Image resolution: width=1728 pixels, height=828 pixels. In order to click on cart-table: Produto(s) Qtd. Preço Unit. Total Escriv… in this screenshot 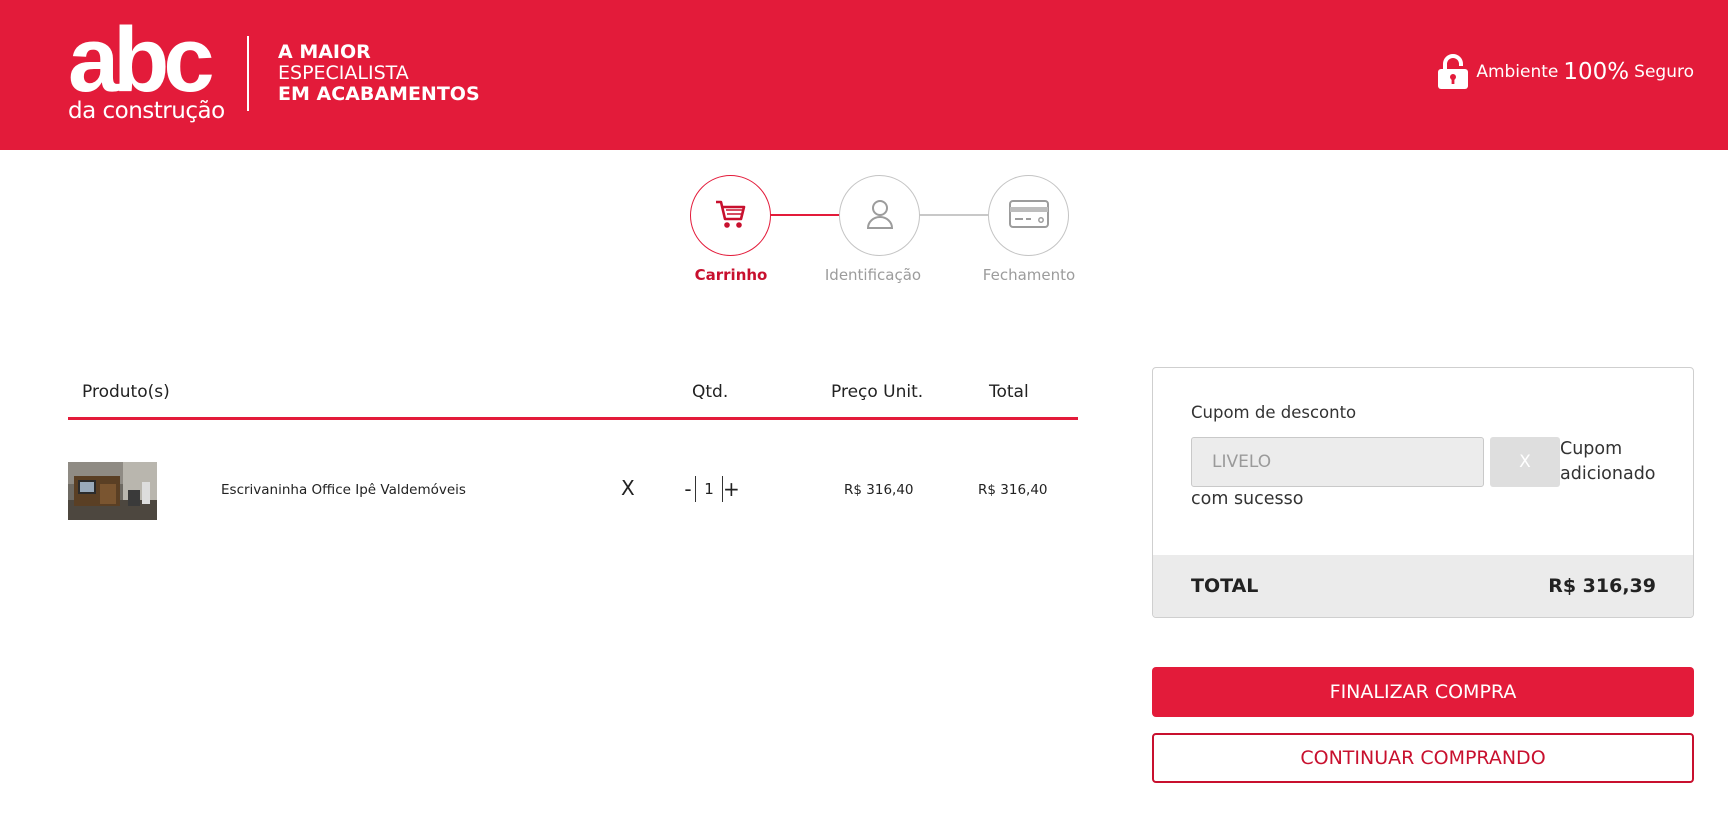, I will do `click(573, 447)`.